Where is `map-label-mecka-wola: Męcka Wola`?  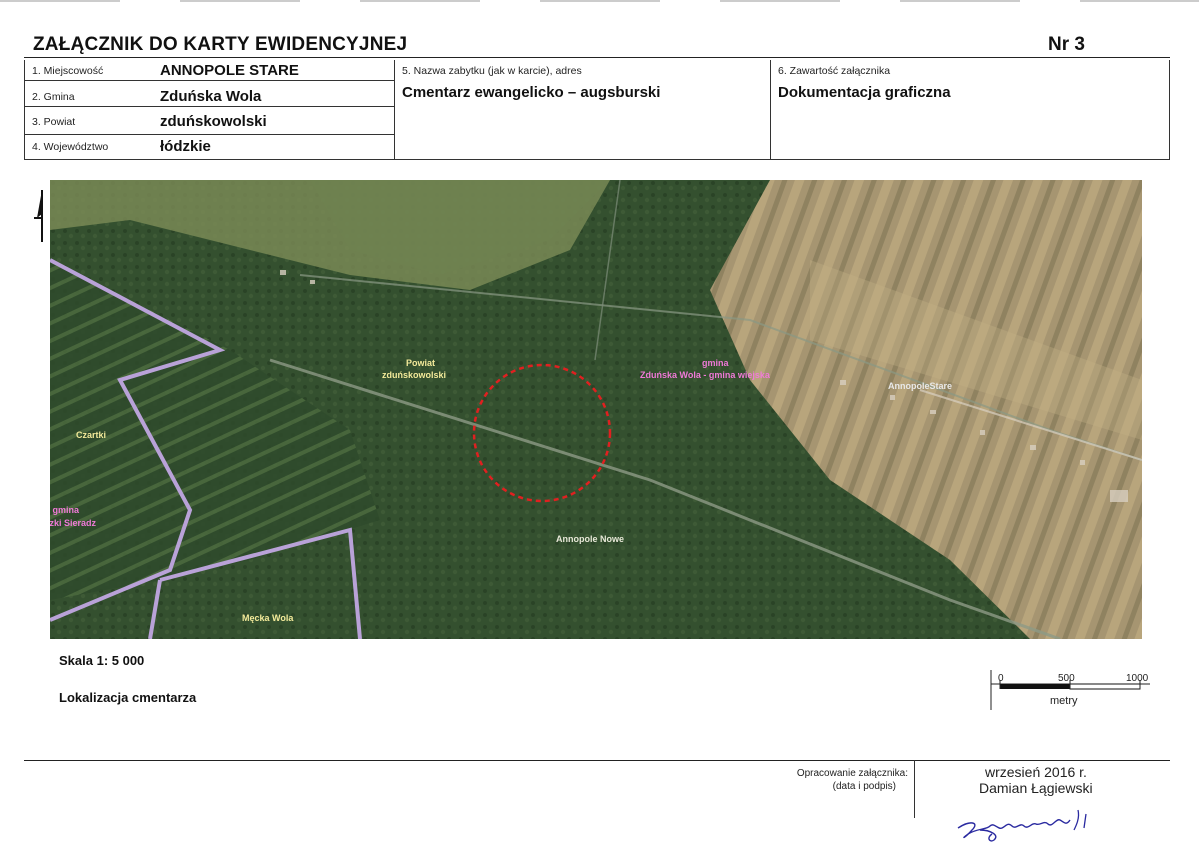
map-label-mecka-wola: Męcka Wola is located at coordinates (268, 618).